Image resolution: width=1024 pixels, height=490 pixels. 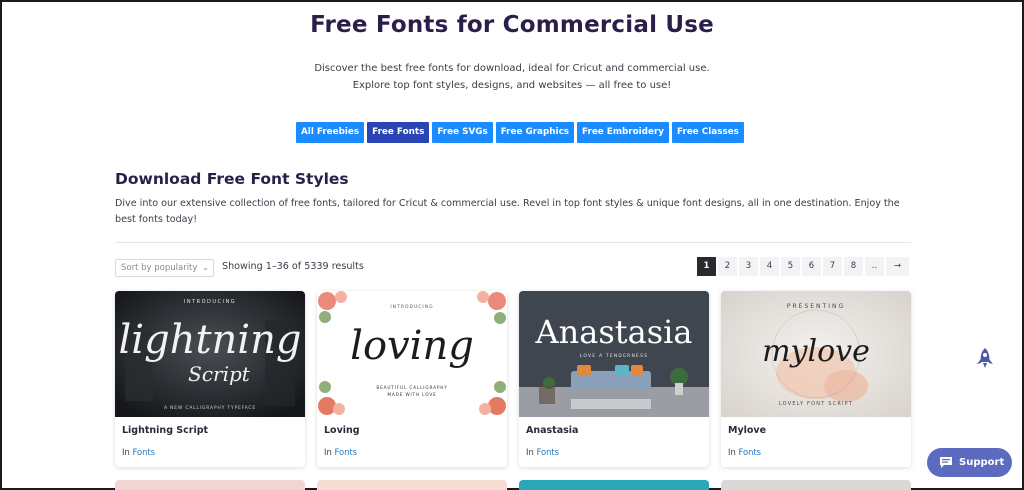 What do you see at coordinates (769, 266) in the screenshot?
I see `page-link-4: 4` at bounding box center [769, 266].